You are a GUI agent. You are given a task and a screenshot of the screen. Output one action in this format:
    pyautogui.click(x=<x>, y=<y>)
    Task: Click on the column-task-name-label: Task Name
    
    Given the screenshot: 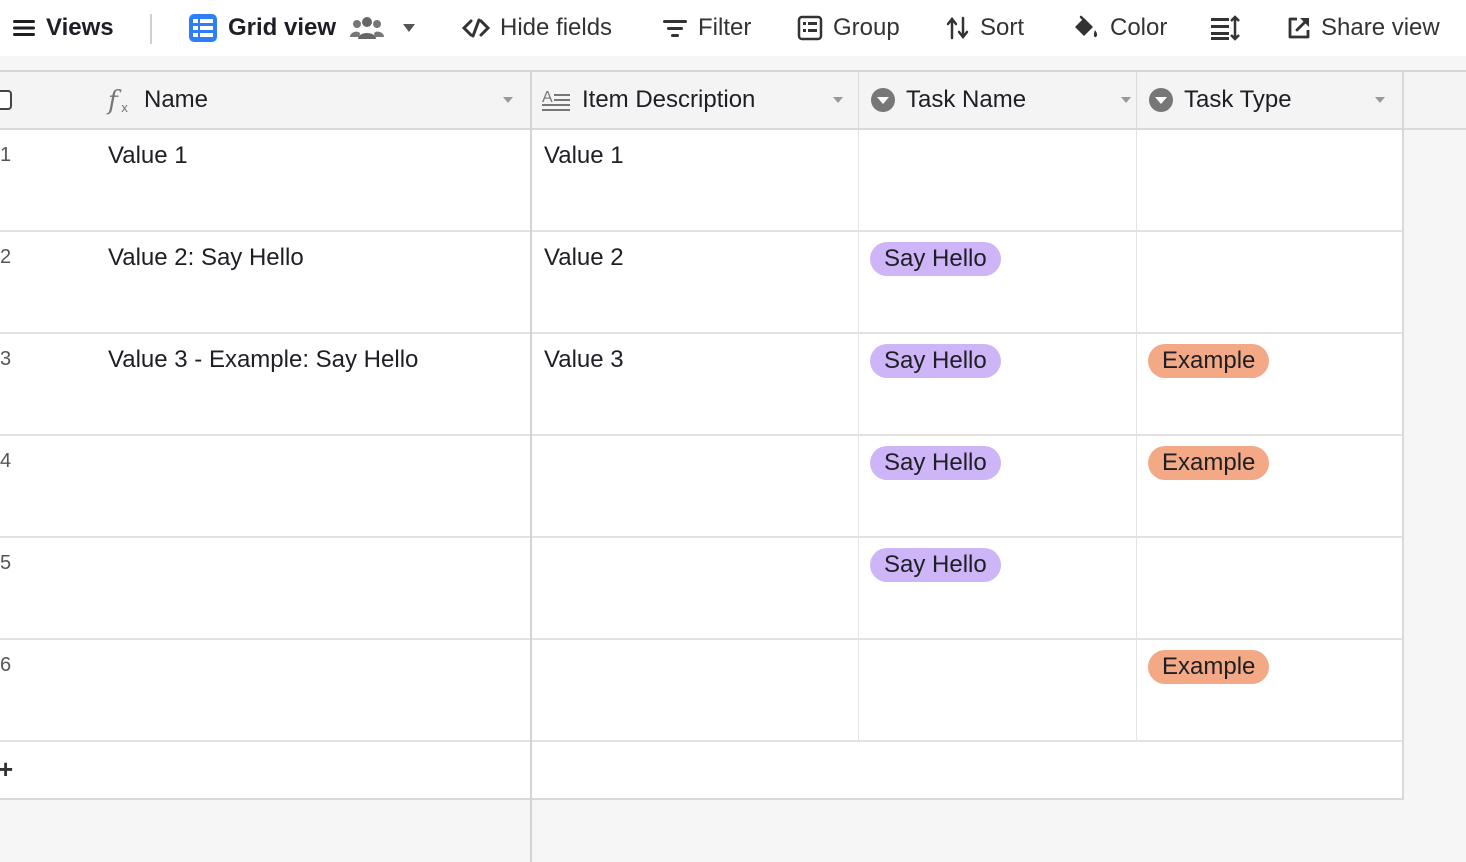 What is the action you would take?
    pyautogui.click(x=966, y=99)
    